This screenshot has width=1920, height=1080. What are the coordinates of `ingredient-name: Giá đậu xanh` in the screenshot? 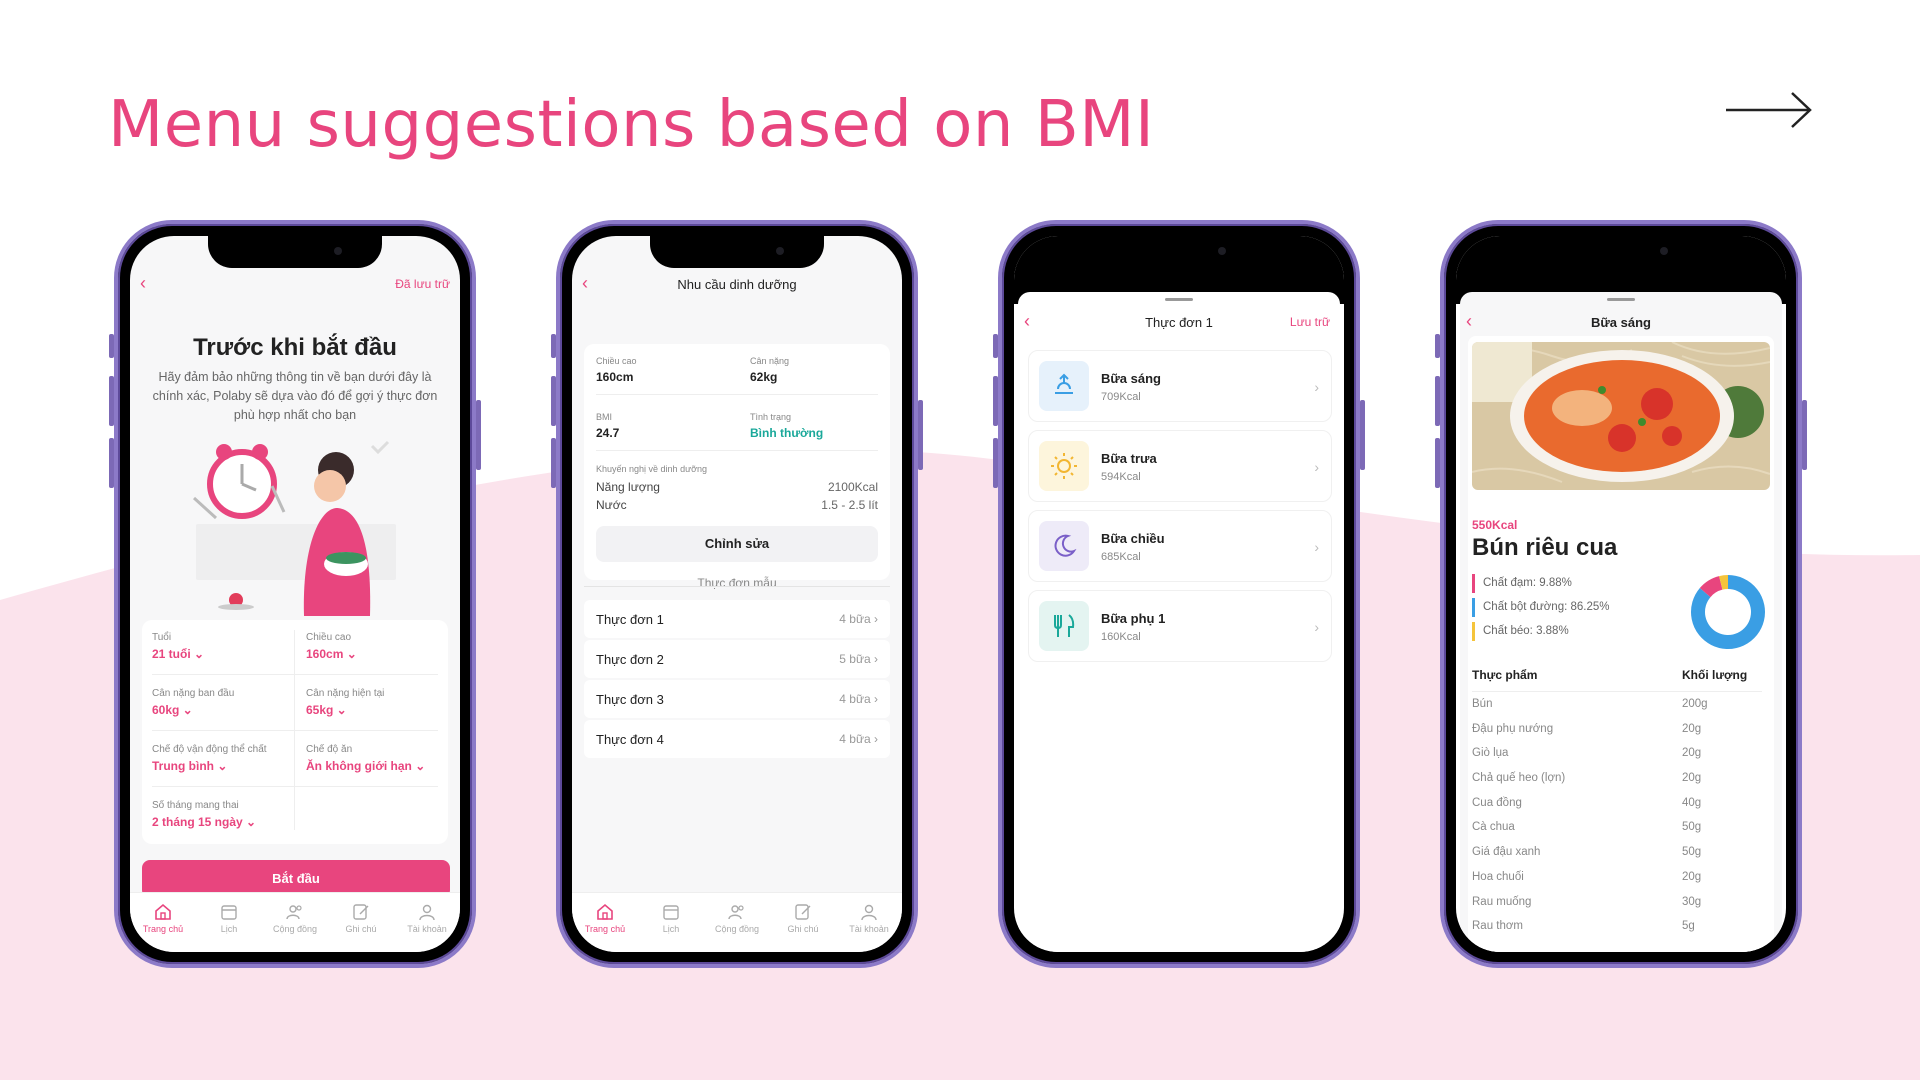 It's located at (1506, 852).